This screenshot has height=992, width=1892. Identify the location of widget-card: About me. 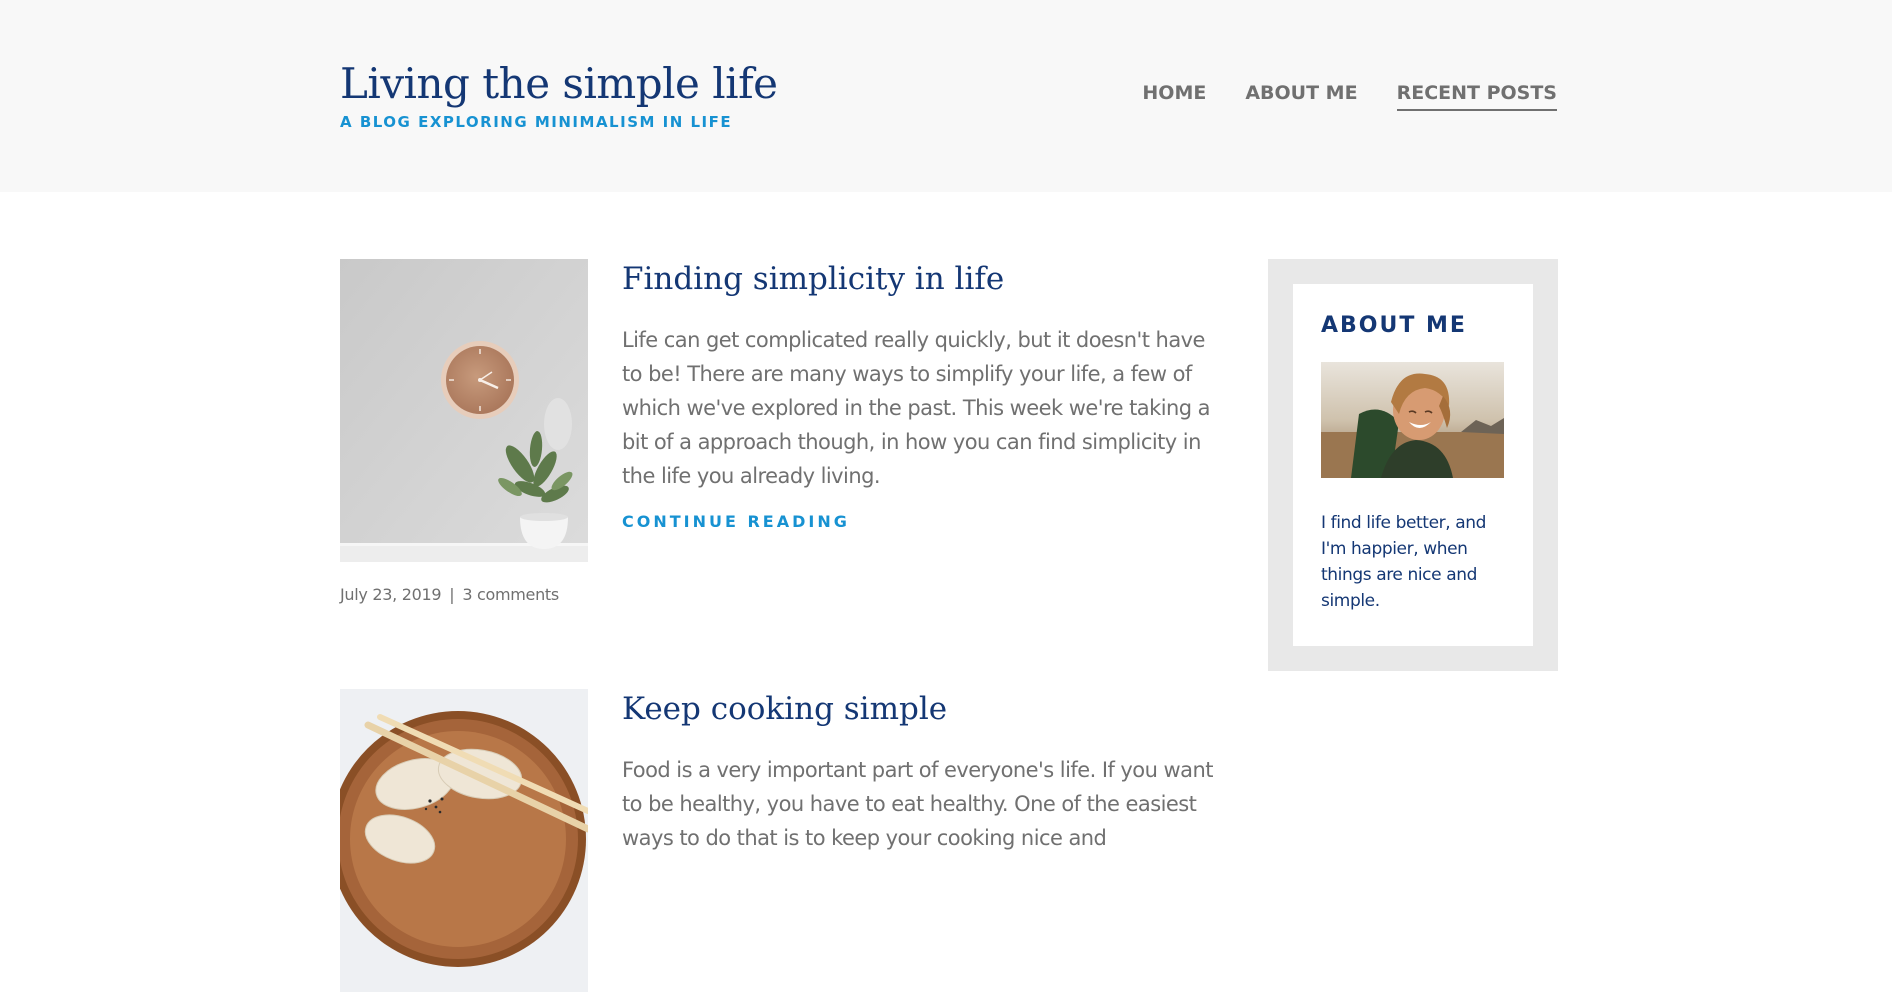
(1413, 465).